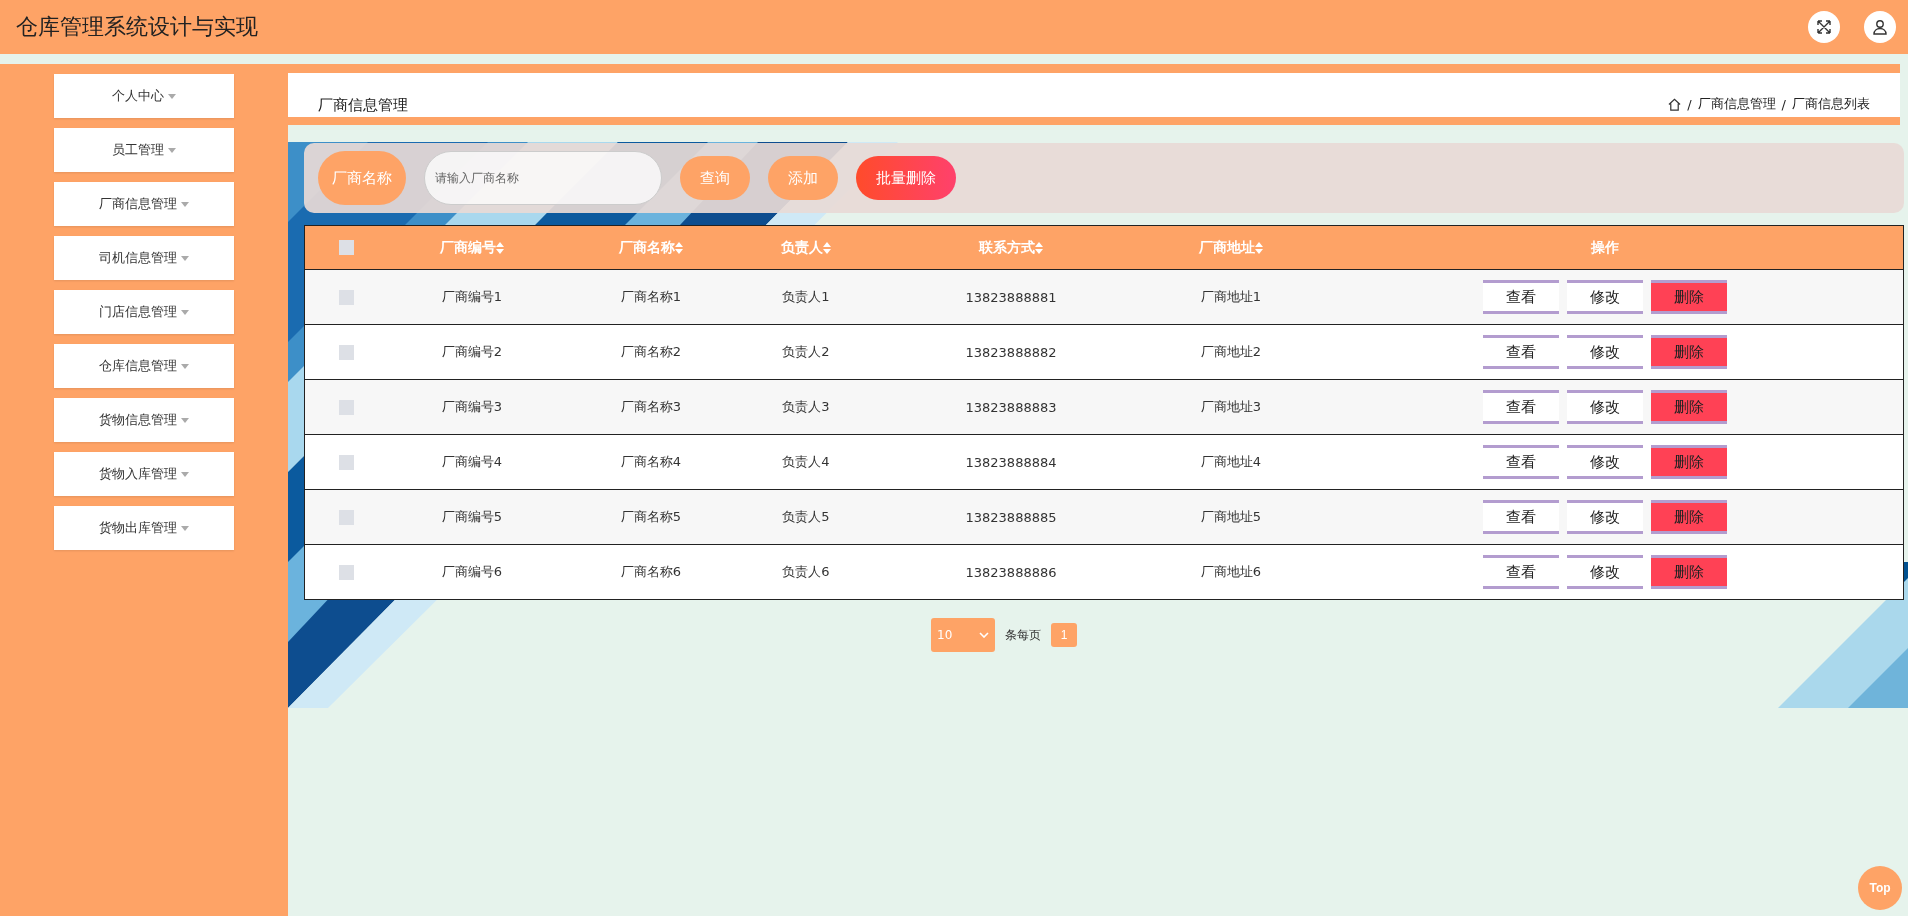  Describe the element at coordinates (144, 258) in the screenshot. I see `sidebar-item: 司机信息管理` at that location.